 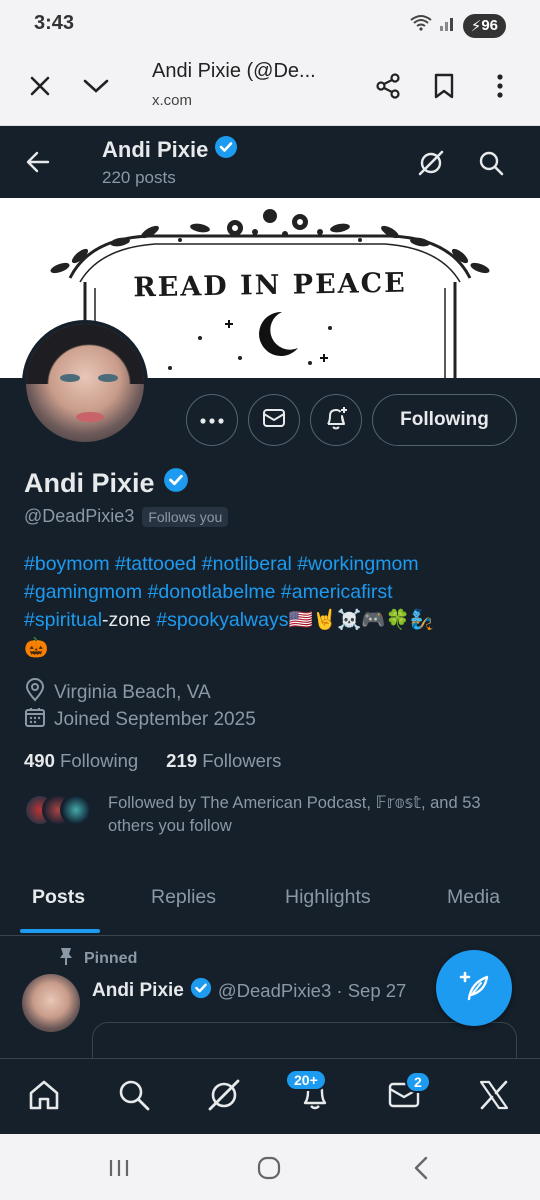 What do you see at coordinates (99, 760) in the screenshot?
I see `following-label: Following` at bounding box center [99, 760].